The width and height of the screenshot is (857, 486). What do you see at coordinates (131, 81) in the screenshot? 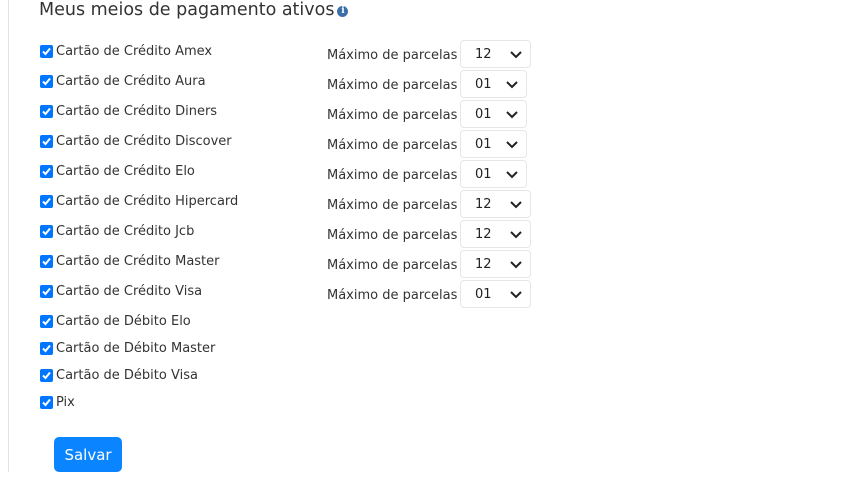
I see `method-label: Cartão de Crédito Aura` at bounding box center [131, 81].